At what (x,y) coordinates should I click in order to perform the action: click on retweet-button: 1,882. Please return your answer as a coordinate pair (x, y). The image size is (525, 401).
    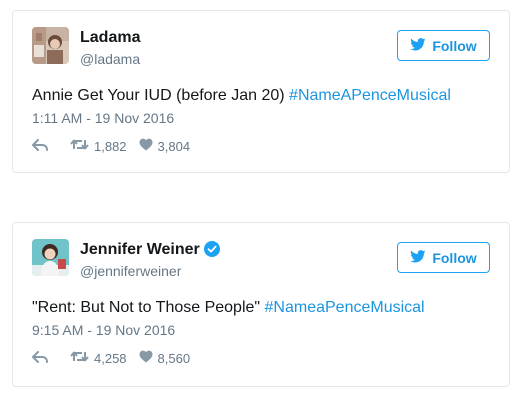
    Looking at the image, I should click on (98, 146).